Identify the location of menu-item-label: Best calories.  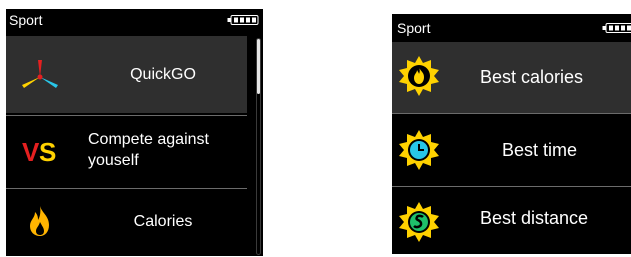
(532, 77).